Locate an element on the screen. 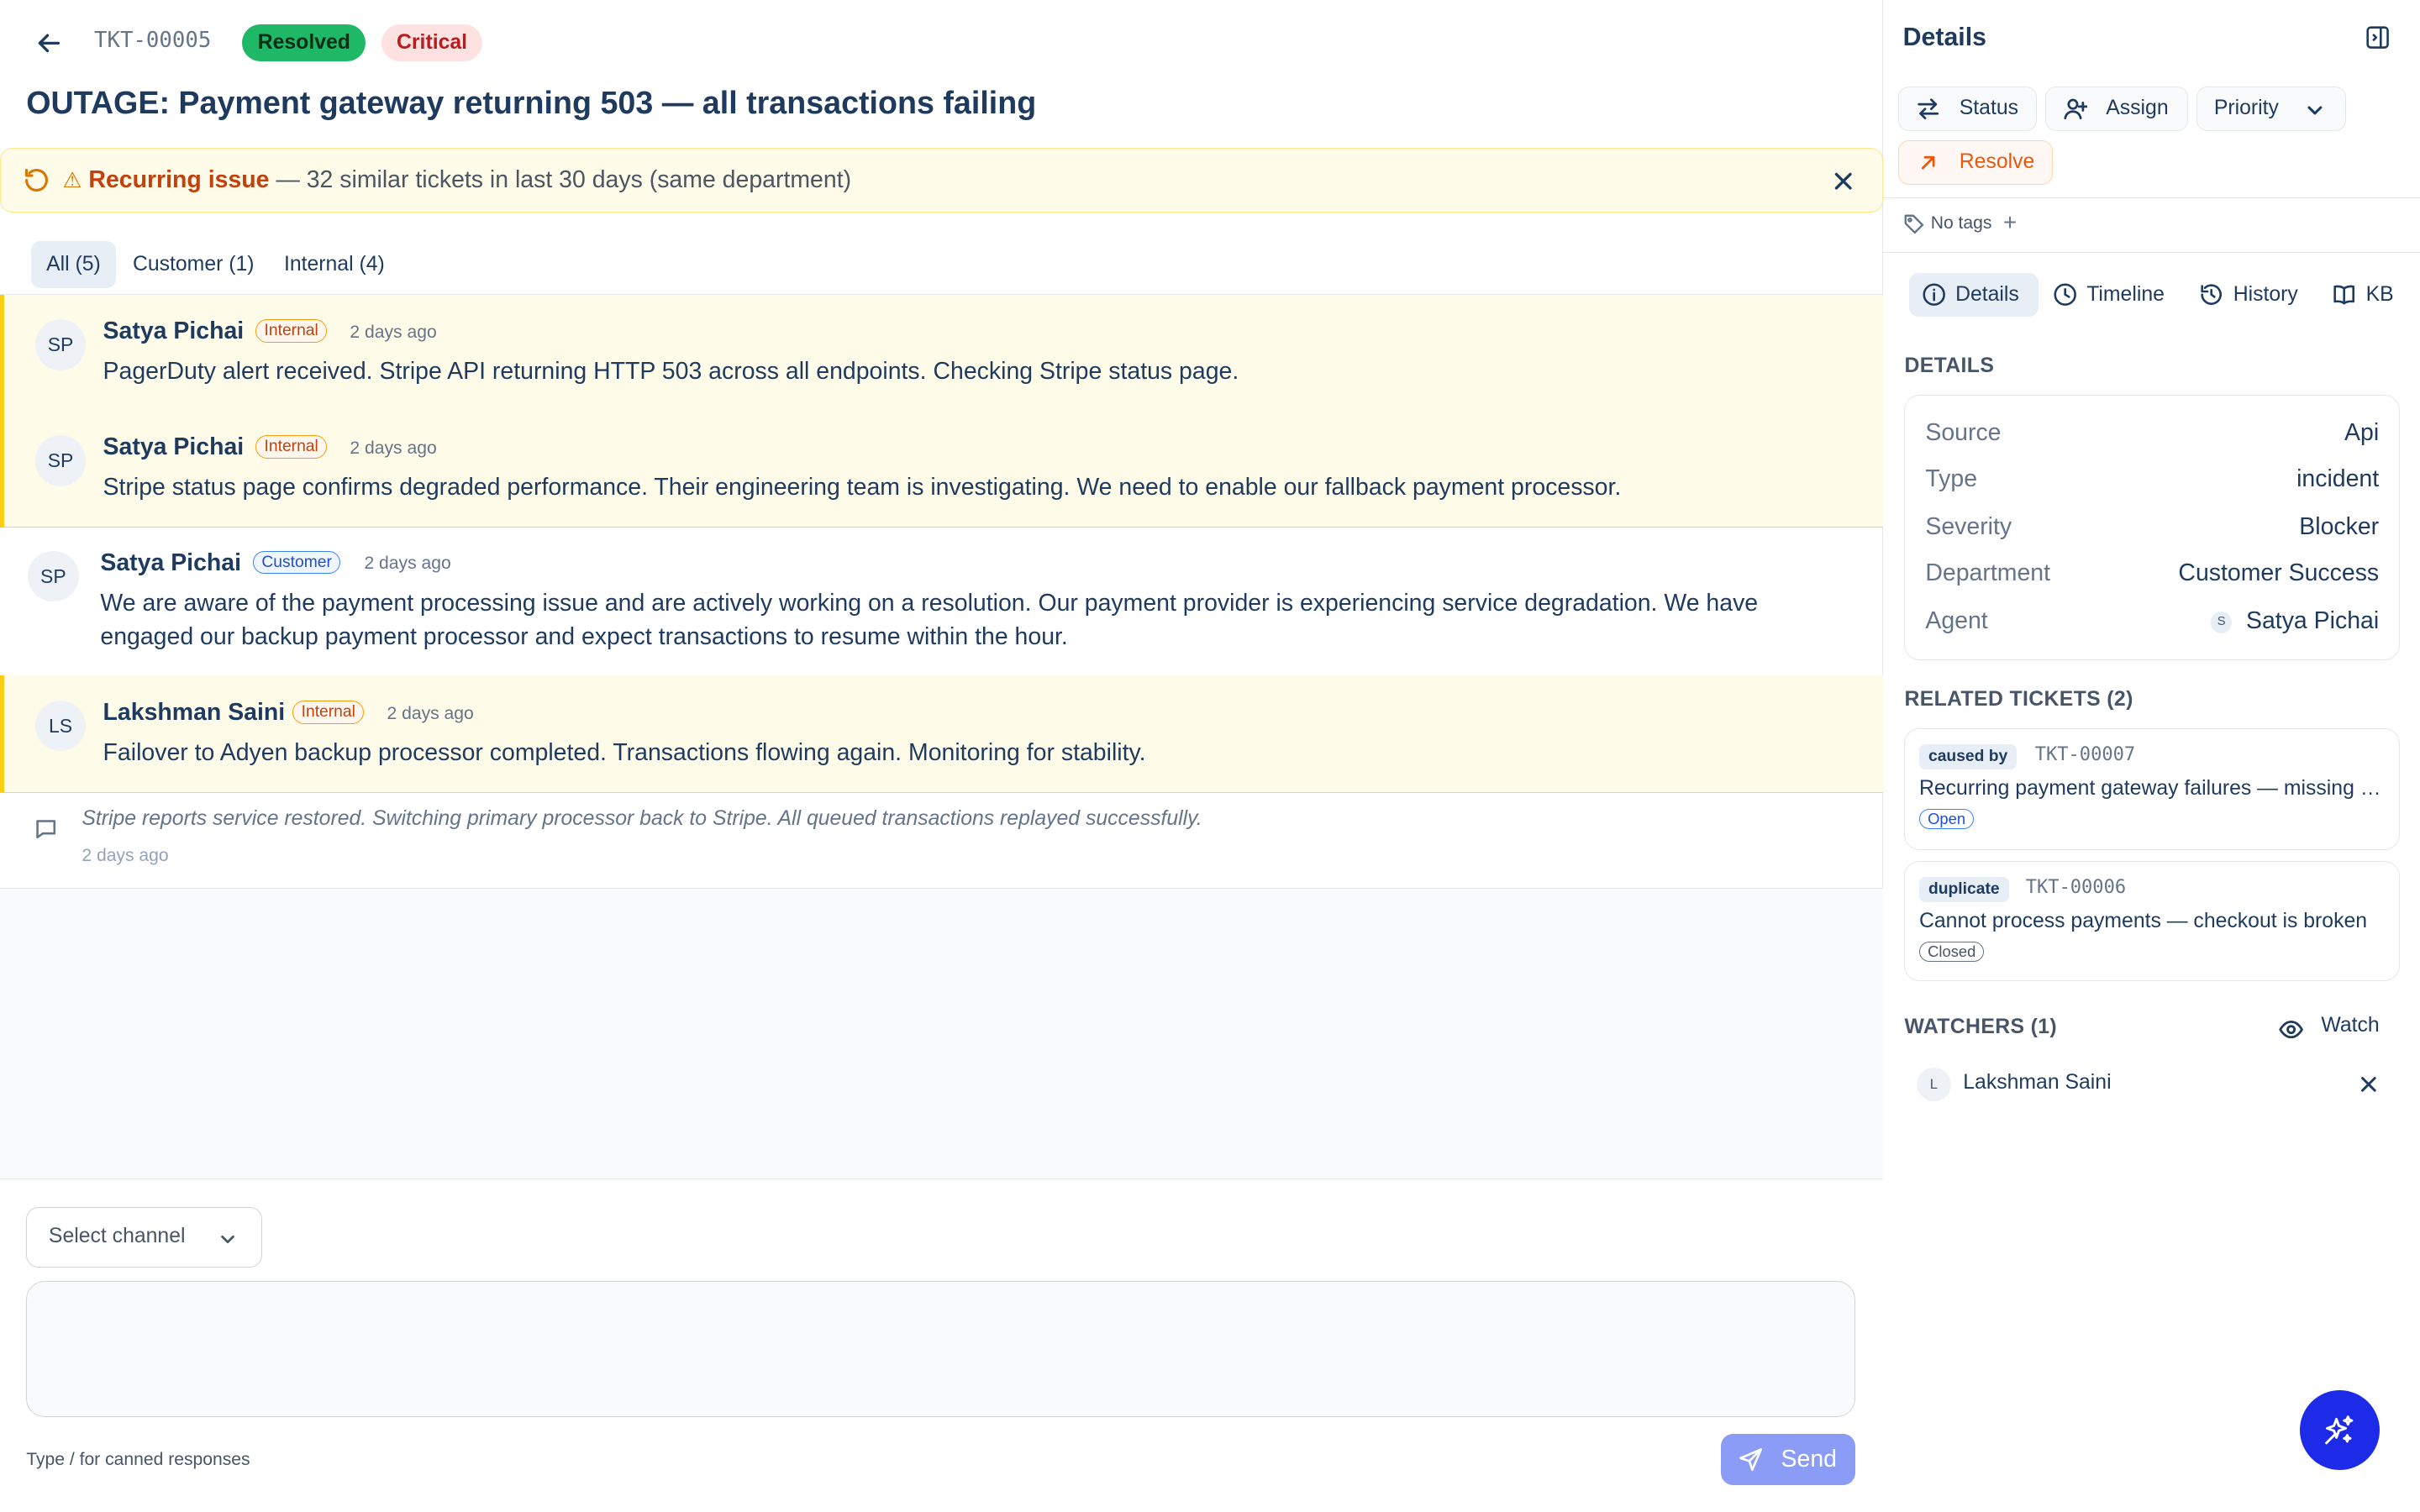 Image resolution: width=2420 pixels, height=1512 pixels. detail-value: incident is located at coordinates (2338, 478).